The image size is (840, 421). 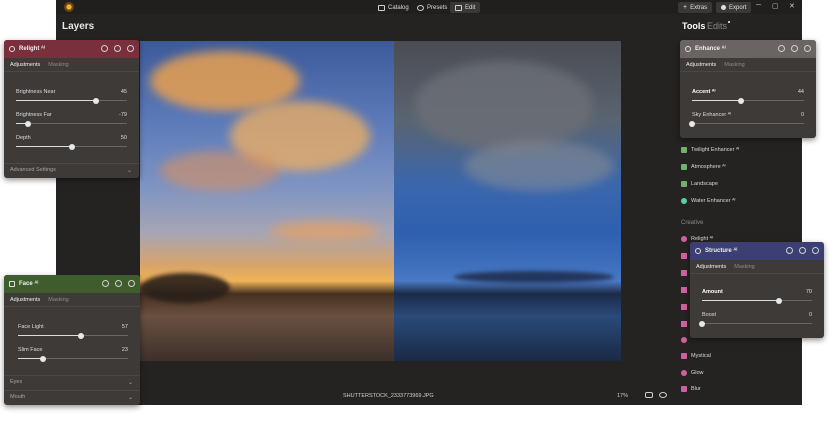 What do you see at coordinates (71, 100) in the screenshot?
I see `slider-brightness-near: Brightness Near 45` at bounding box center [71, 100].